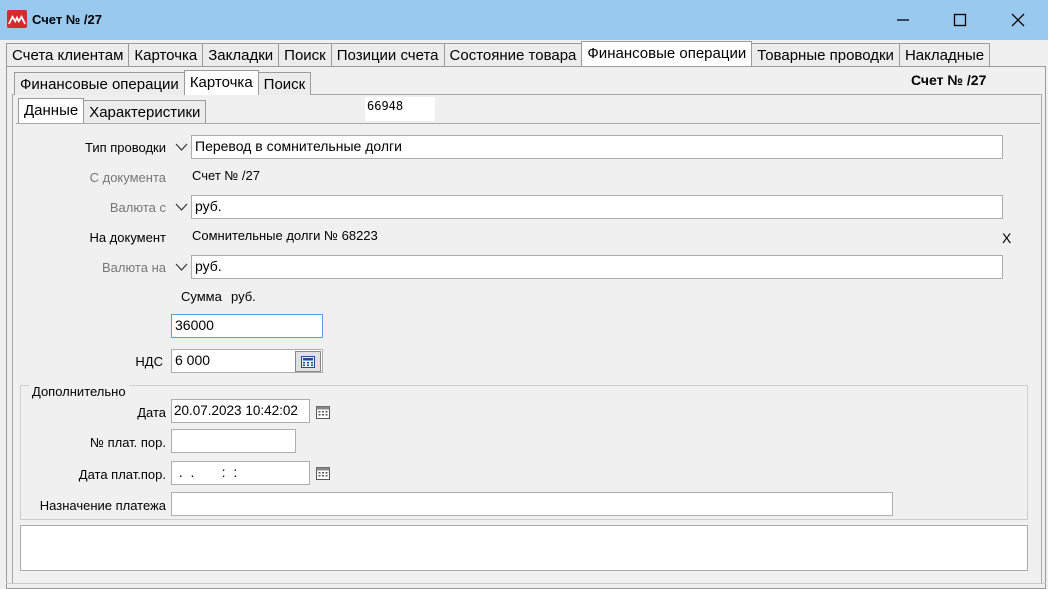 Image resolution: width=1048 pixels, height=589 pixels. What do you see at coordinates (102, 505) in the screenshot?
I see `payment-purpose-label: Назначение платежа` at bounding box center [102, 505].